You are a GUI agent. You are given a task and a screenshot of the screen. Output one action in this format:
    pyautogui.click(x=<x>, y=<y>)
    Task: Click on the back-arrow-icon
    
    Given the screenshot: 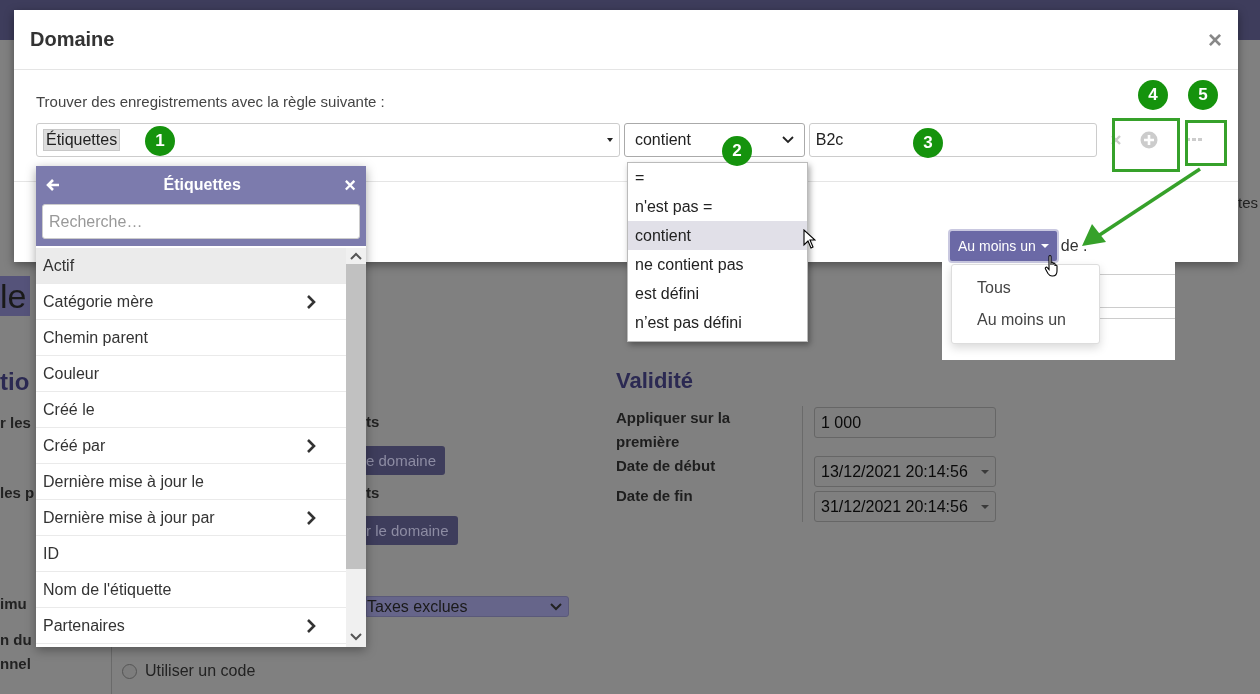 What is the action you would take?
    pyautogui.click(x=53, y=184)
    